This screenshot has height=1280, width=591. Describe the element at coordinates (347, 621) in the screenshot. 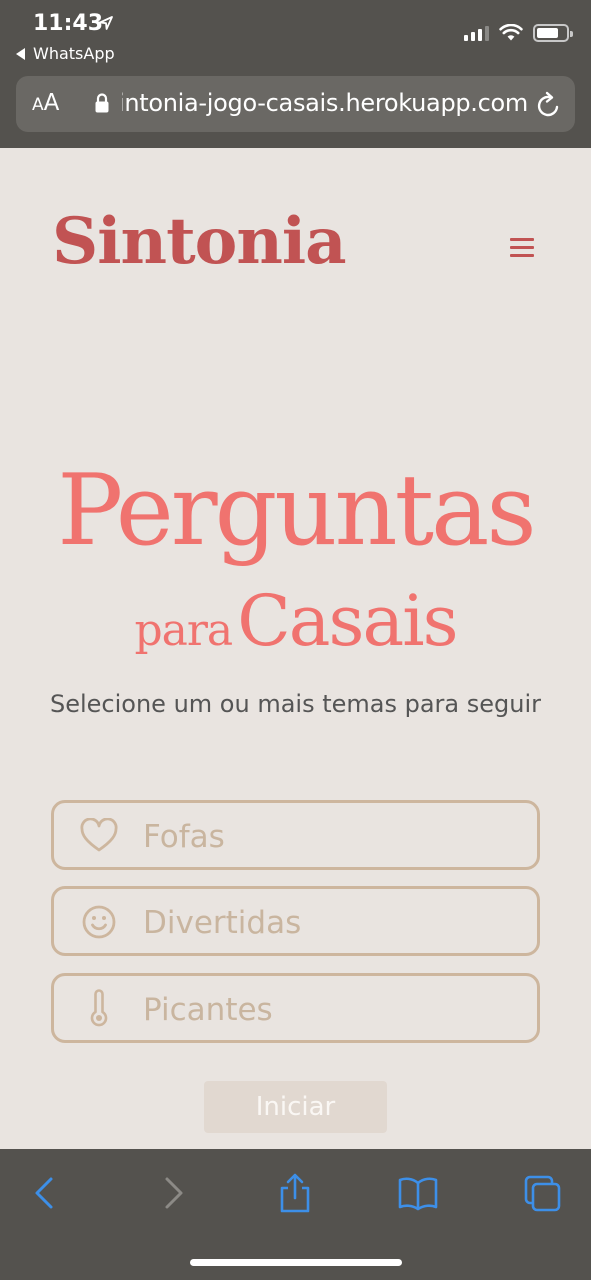

I see `hero-subtitle-big: Casais` at that location.